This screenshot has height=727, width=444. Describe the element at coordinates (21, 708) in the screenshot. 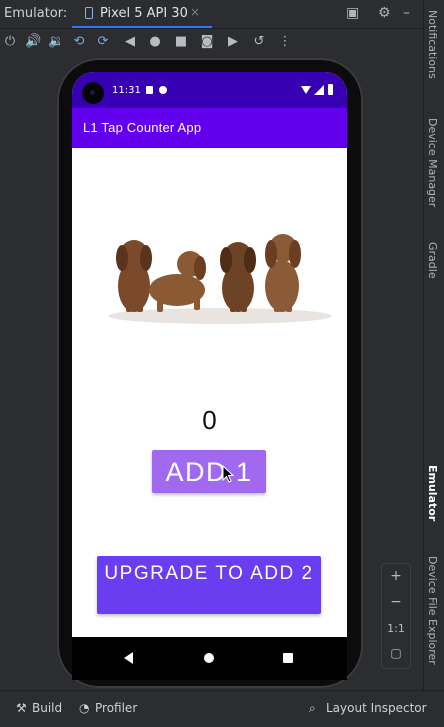

I see `hammer-icon: ⚒` at that location.